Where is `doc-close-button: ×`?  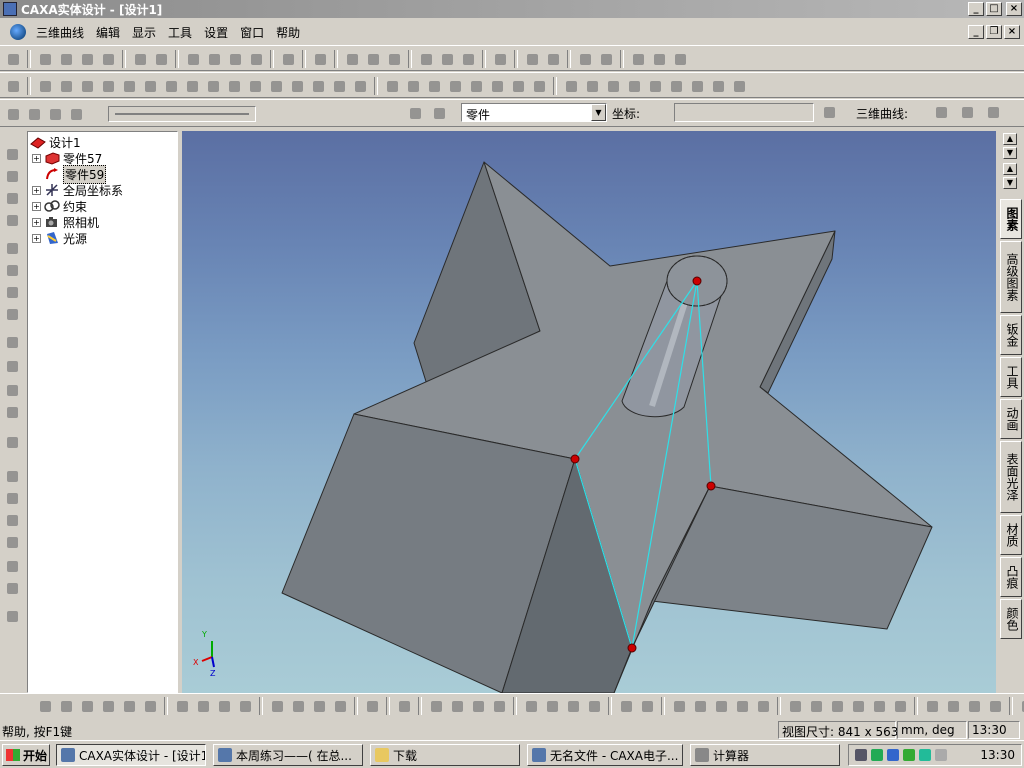
doc-close-button: × is located at coordinates (1012, 32).